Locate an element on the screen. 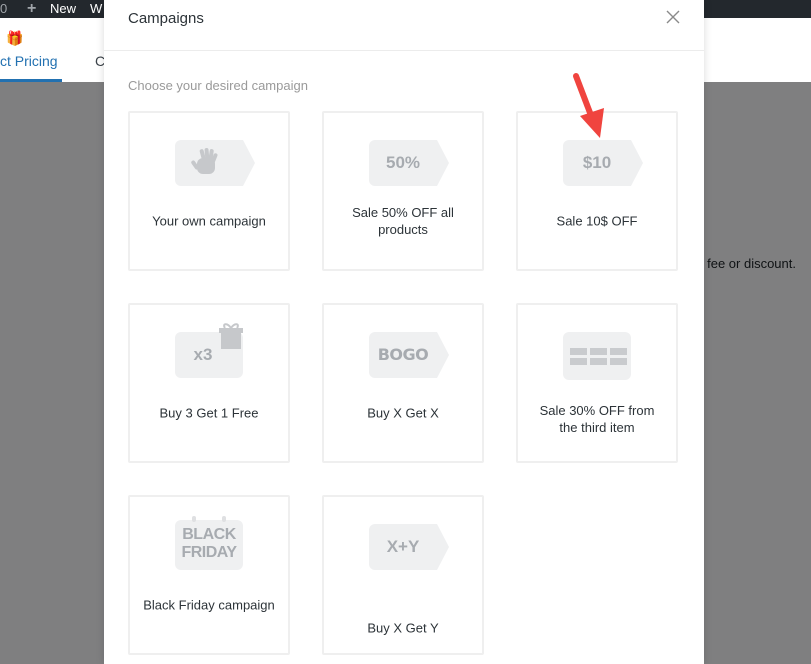 This screenshot has width=811, height=664. tab-label: ct Pricing is located at coordinates (29, 61).